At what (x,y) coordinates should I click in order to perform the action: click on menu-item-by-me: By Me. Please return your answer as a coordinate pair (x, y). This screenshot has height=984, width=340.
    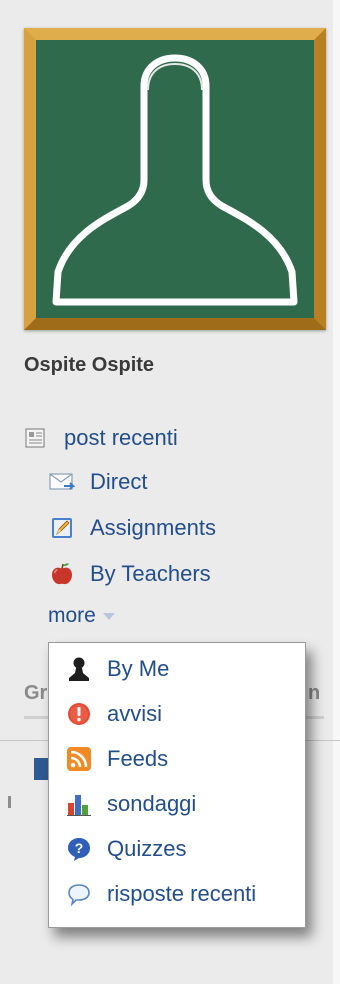
    Looking at the image, I should click on (117, 669).